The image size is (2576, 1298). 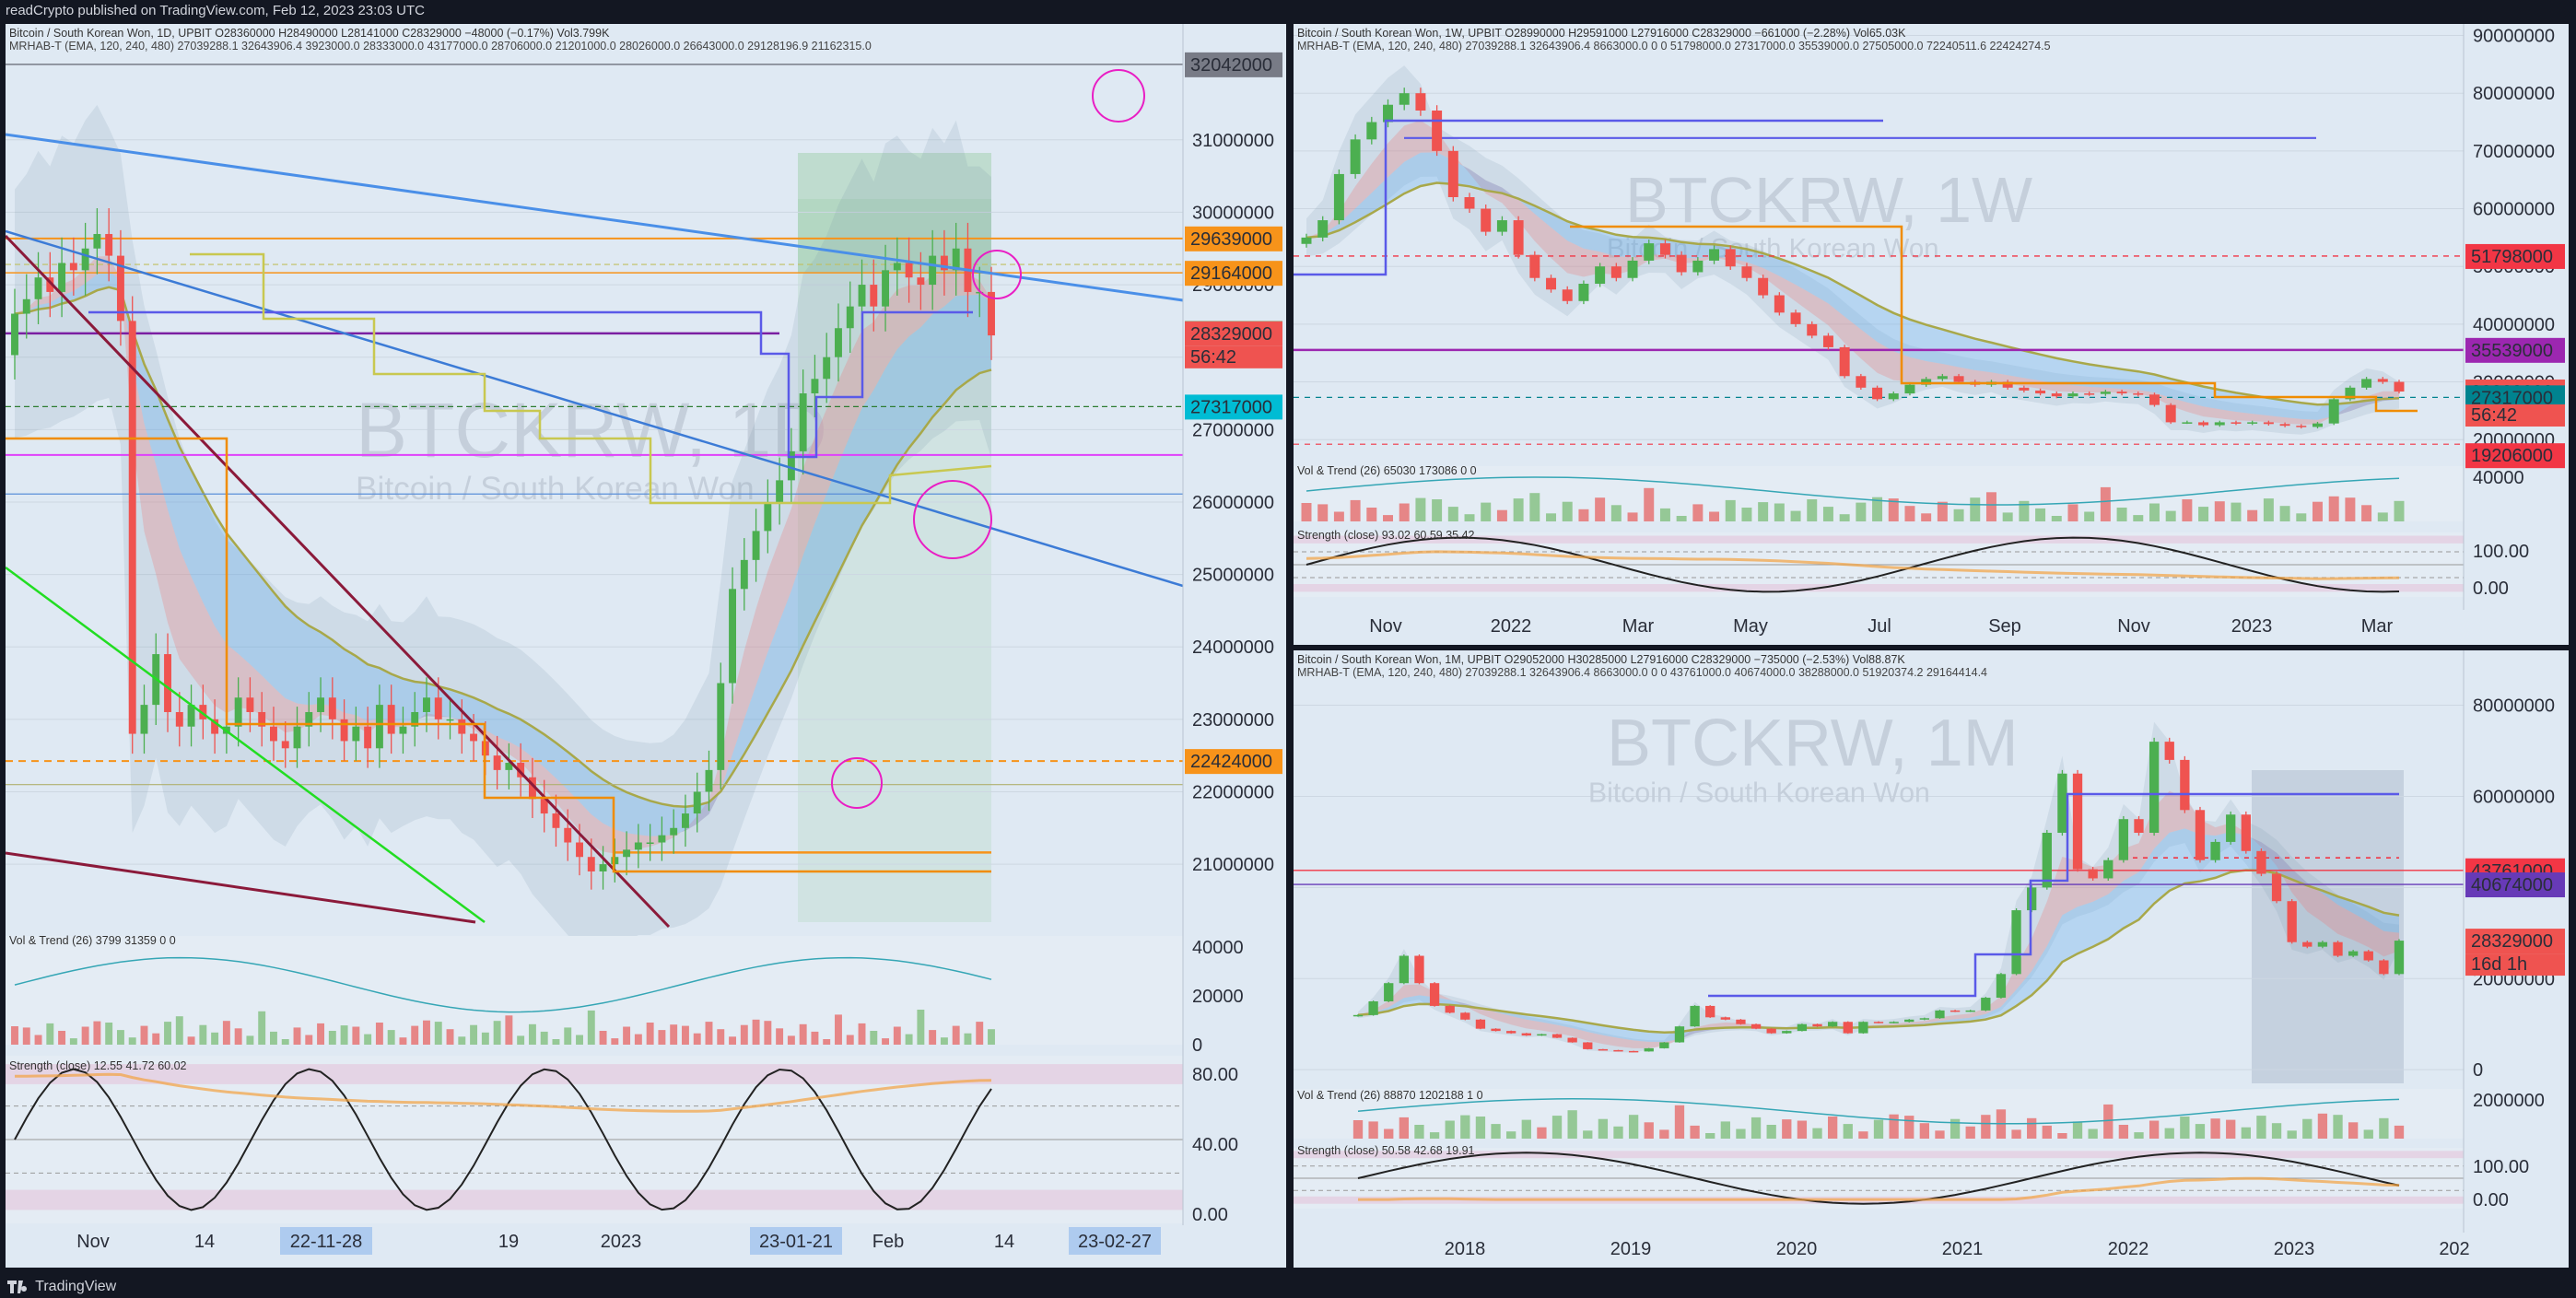 What do you see at coordinates (2512, 456) in the screenshot?
I see `price-label: 19206000` at bounding box center [2512, 456].